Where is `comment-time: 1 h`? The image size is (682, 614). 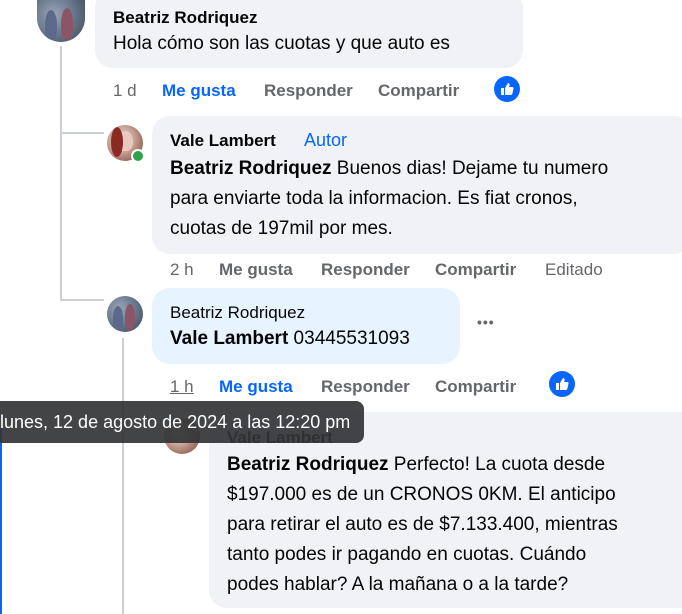 comment-time: 1 h is located at coordinates (182, 387).